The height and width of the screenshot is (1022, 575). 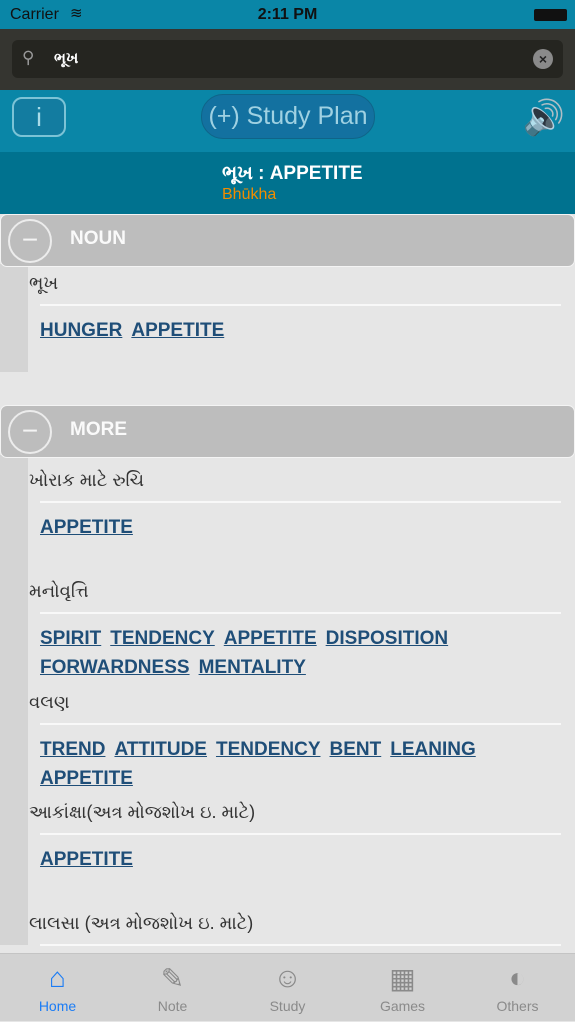 What do you see at coordinates (160, 750) in the screenshot?
I see `translation-link: ATTITUDE` at bounding box center [160, 750].